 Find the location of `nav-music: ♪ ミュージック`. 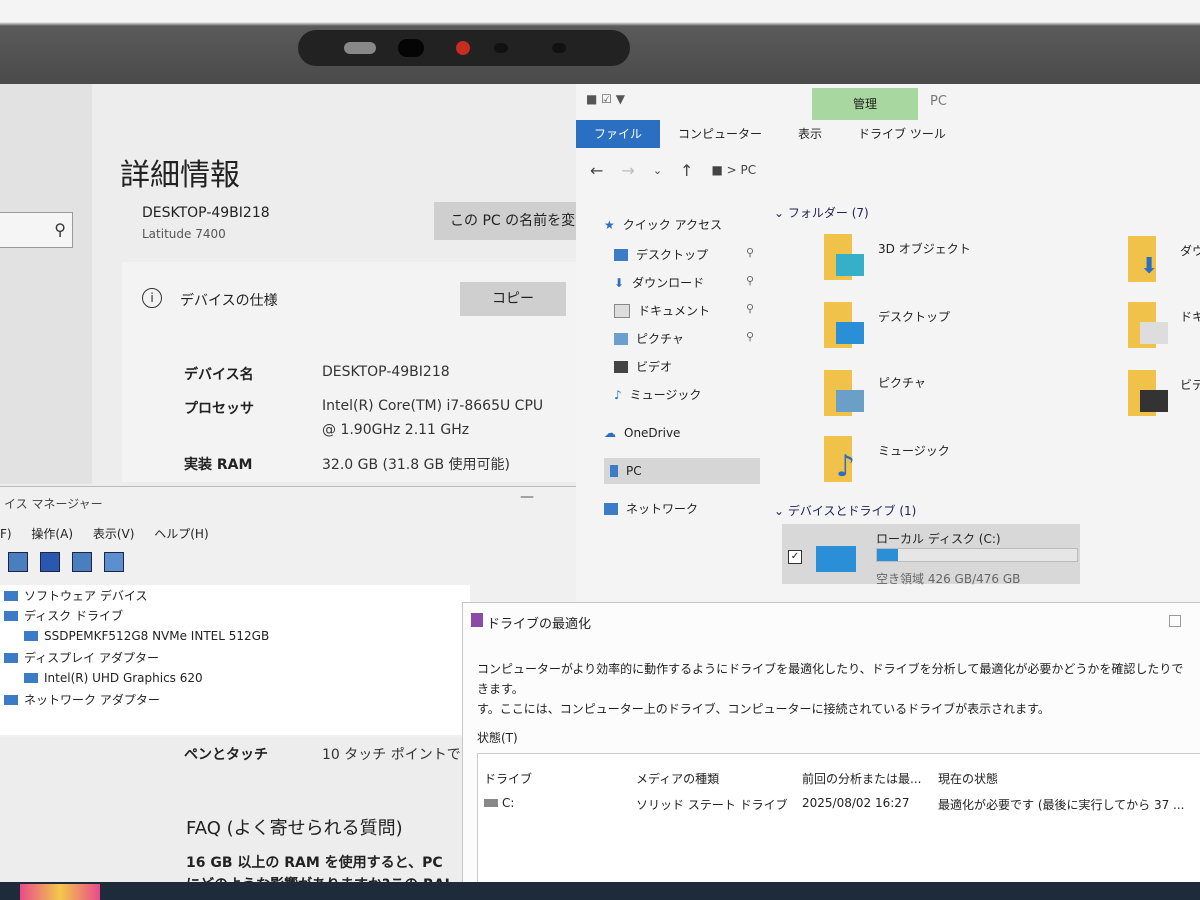

nav-music: ♪ ミュージック is located at coordinates (657, 394).